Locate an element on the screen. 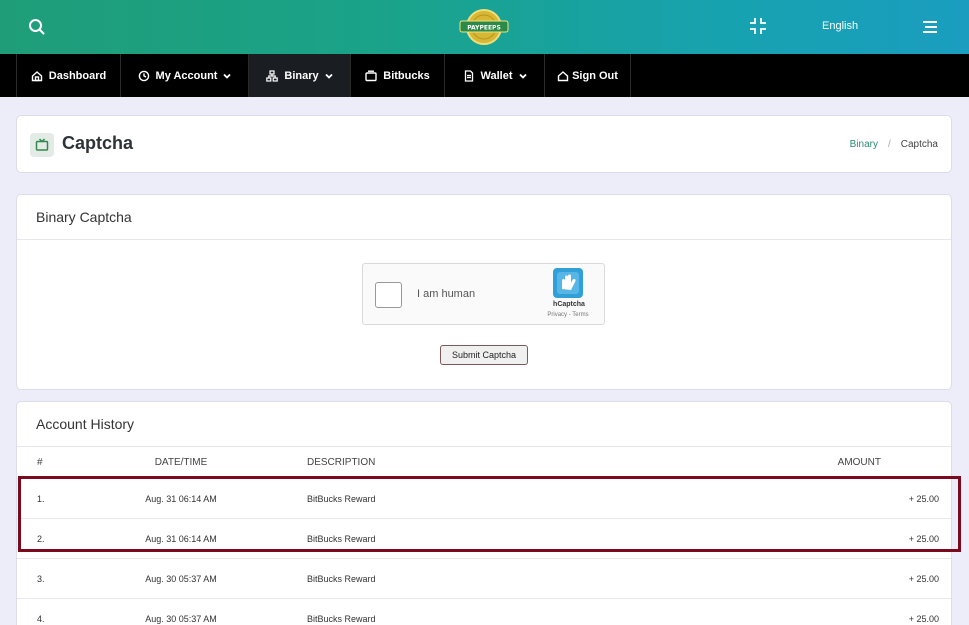 This screenshot has height=625, width=969. document-icon is located at coordinates (468, 75).